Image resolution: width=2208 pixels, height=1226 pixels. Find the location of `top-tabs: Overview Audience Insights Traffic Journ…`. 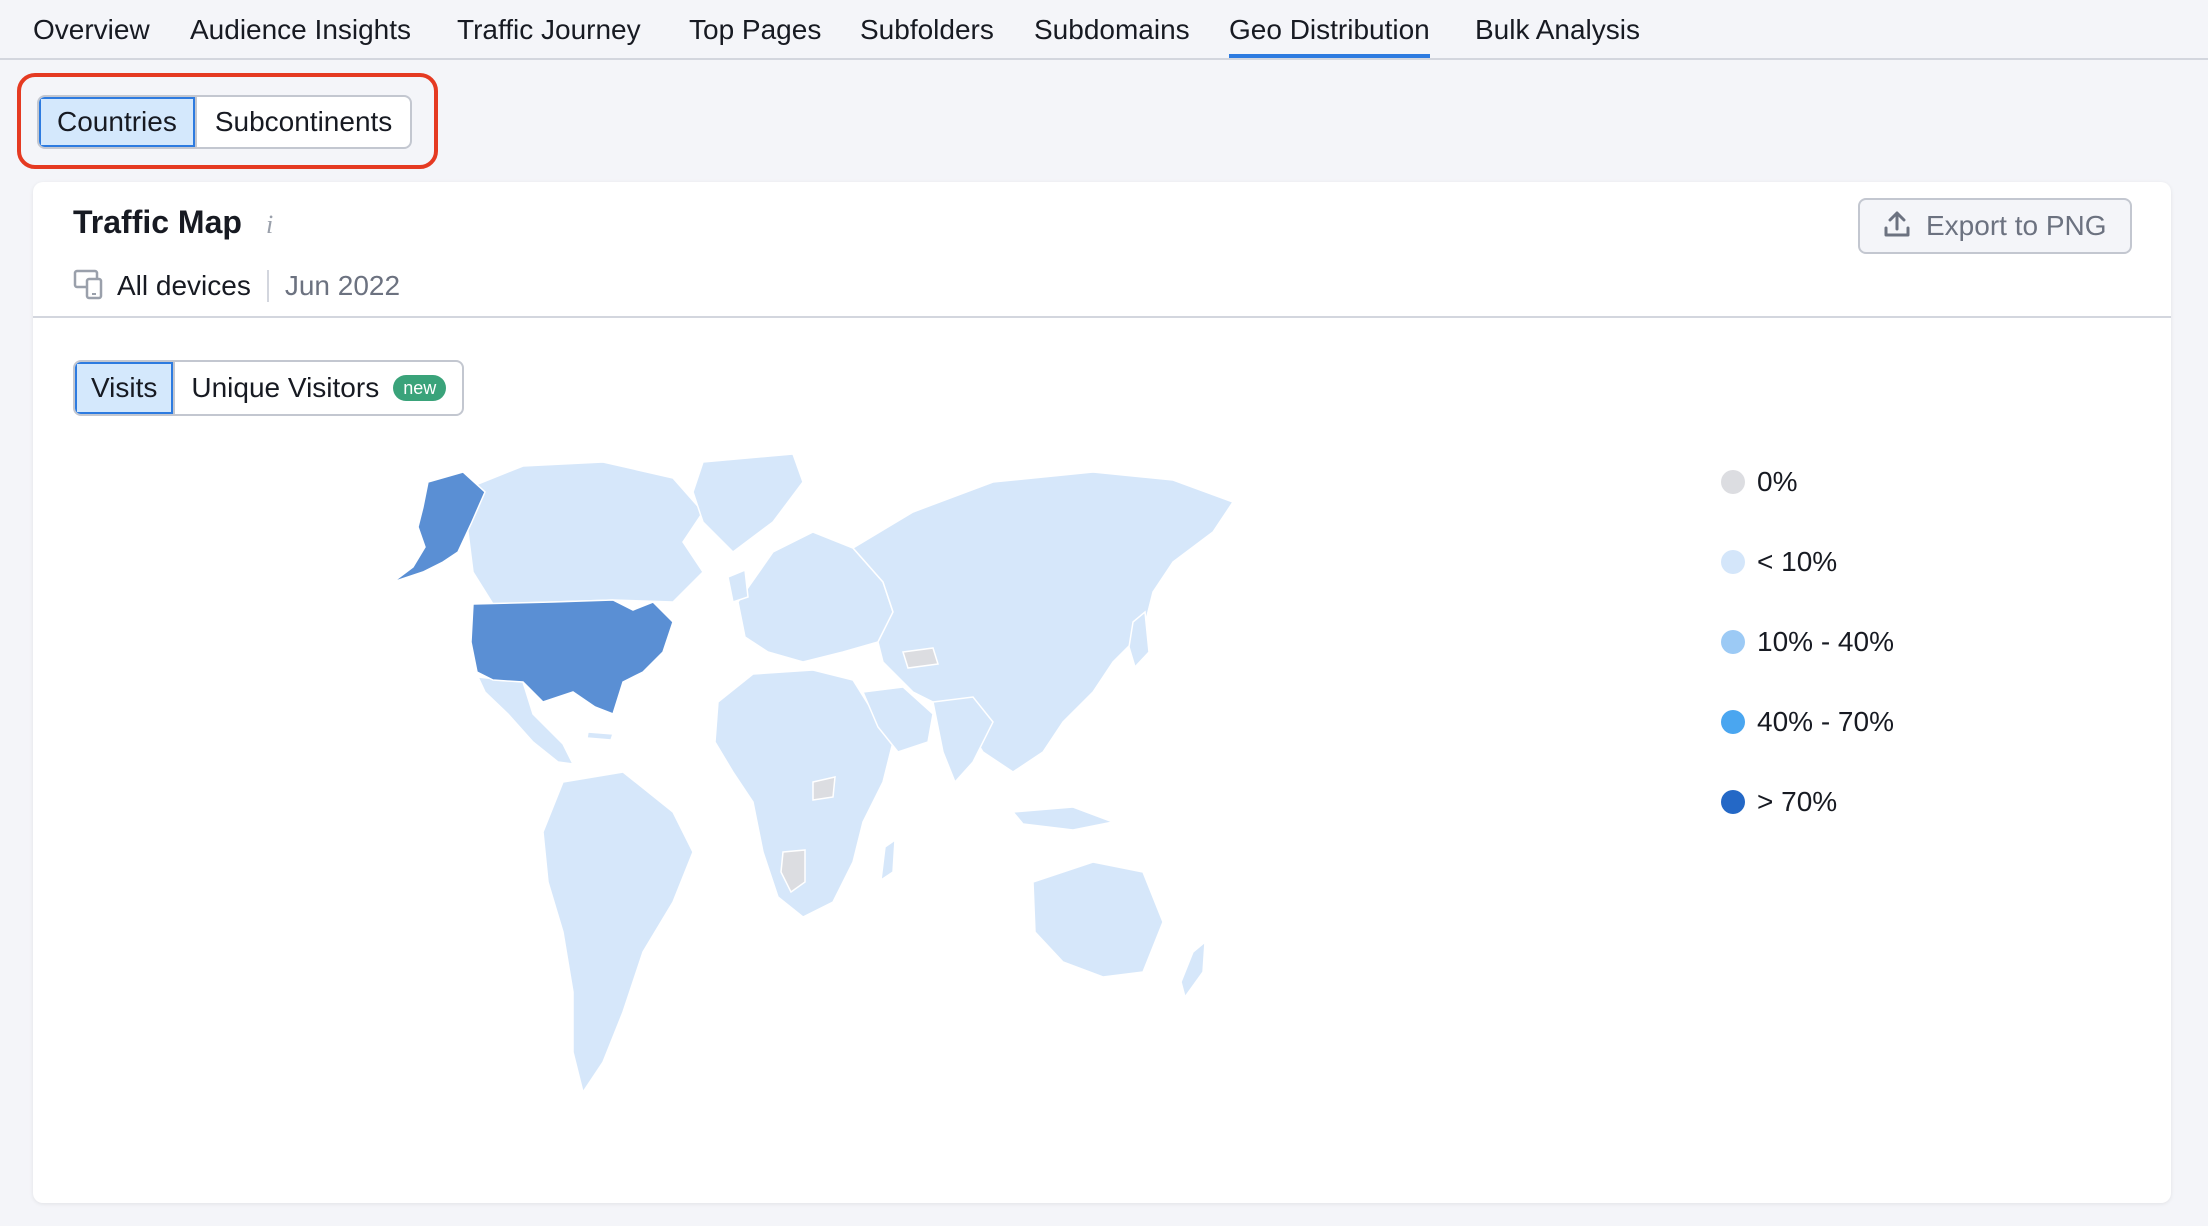

top-tabs: Overview Audience Insights Traffic Journ… is located at coordinates (1104, 30).